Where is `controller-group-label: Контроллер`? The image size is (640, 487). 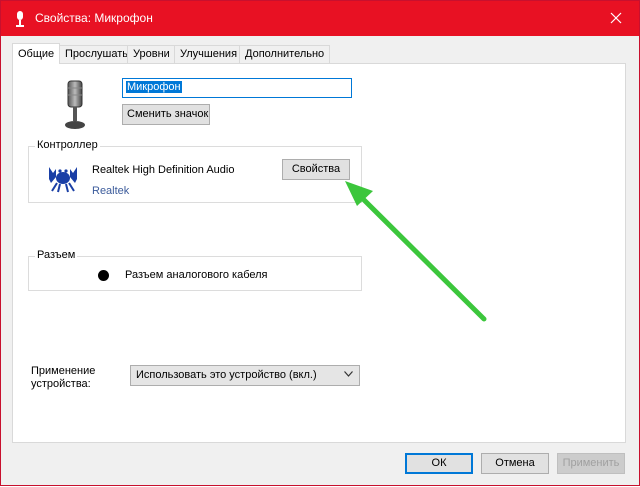
controller-group-label: Контроллер is located at coordinates (67, 145).